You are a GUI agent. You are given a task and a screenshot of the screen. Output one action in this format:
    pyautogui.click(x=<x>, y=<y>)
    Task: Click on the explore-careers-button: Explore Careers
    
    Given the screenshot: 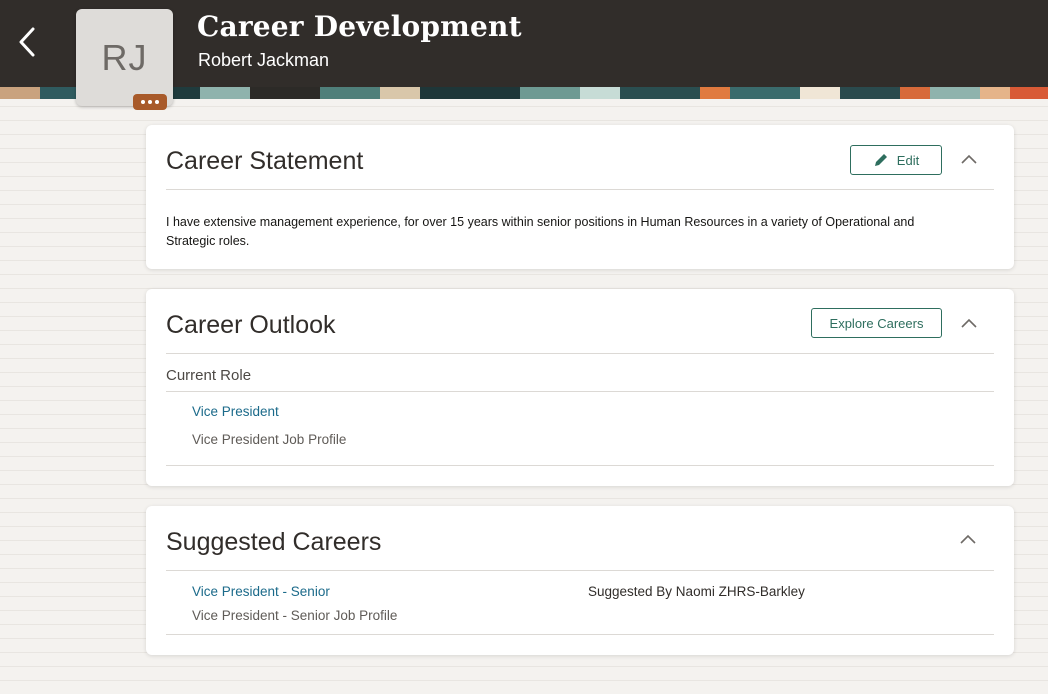 What is the action you would take?
    pyautogui.click(x=876, y=323)
    